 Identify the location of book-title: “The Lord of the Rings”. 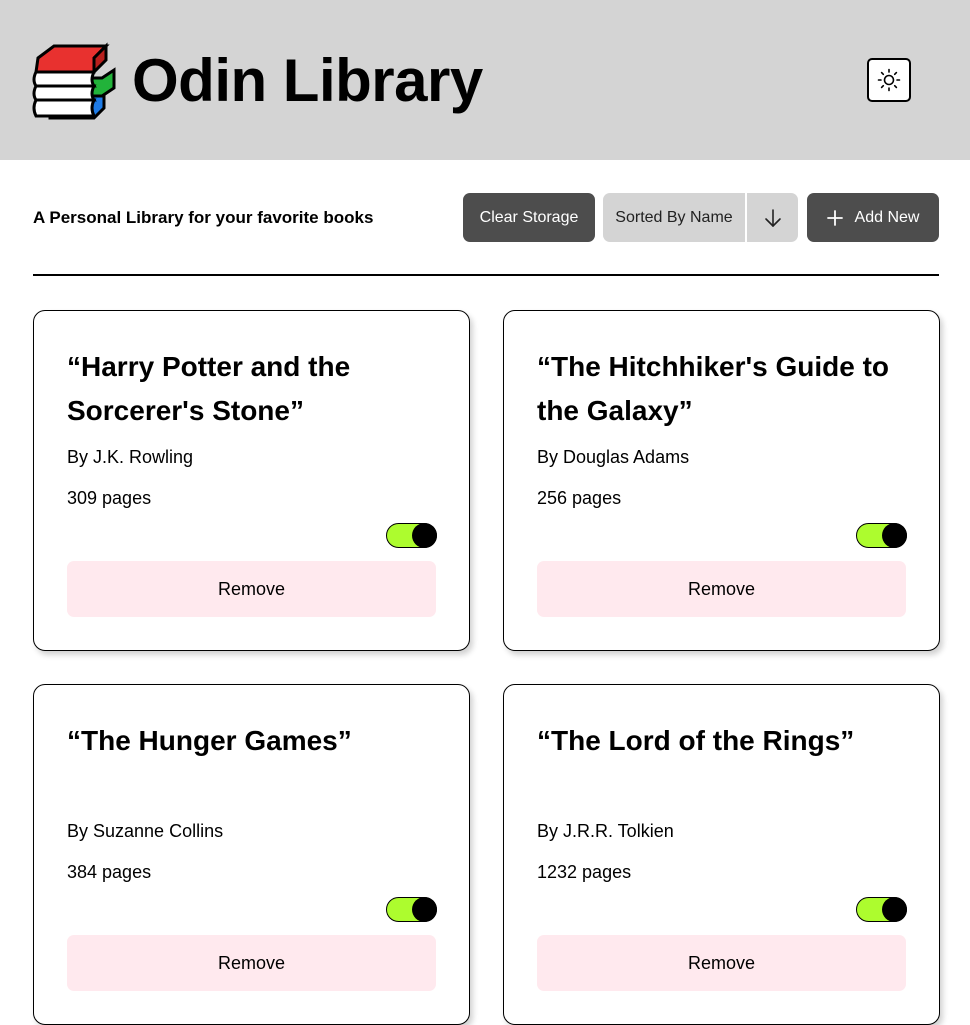
(696, 740).